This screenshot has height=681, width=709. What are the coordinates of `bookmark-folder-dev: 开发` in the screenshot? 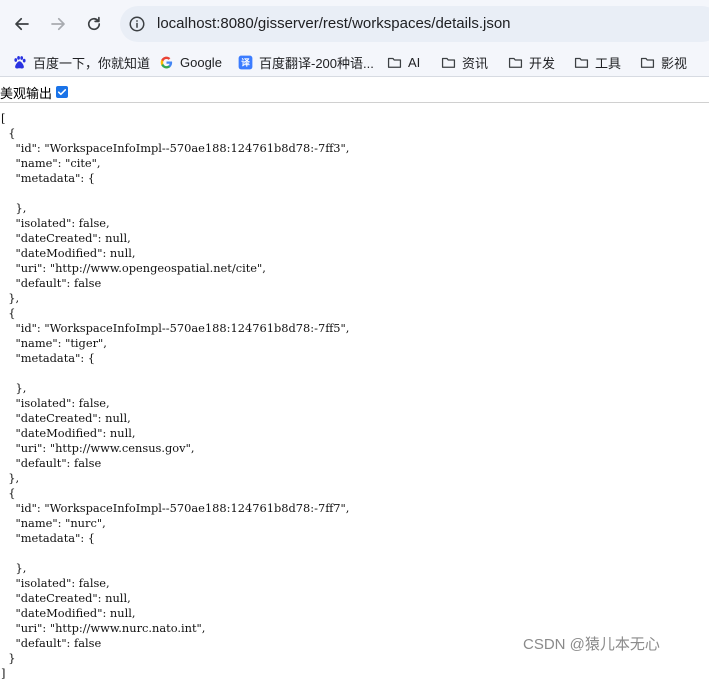 It's located at (531, 62).